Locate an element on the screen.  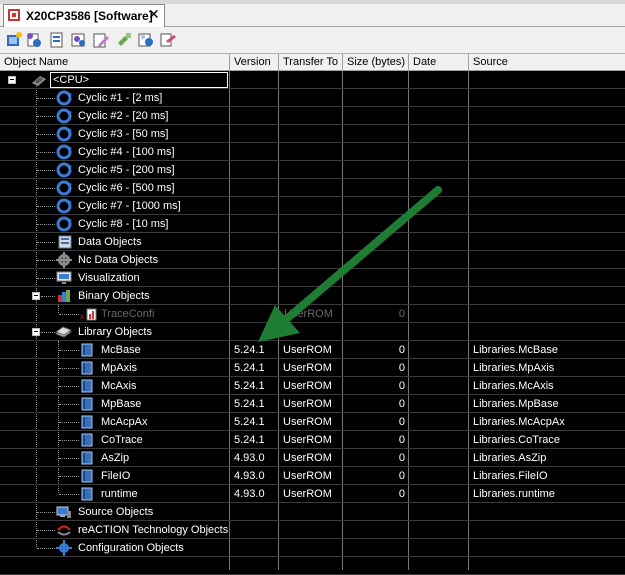
tree-row-library-objects: Library Objects is located at coordinates (312, 332).